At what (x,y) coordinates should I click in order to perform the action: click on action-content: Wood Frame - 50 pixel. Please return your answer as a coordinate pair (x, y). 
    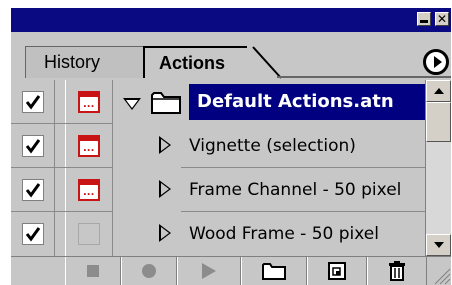
    Looking at the image, I should click on (269, 234).